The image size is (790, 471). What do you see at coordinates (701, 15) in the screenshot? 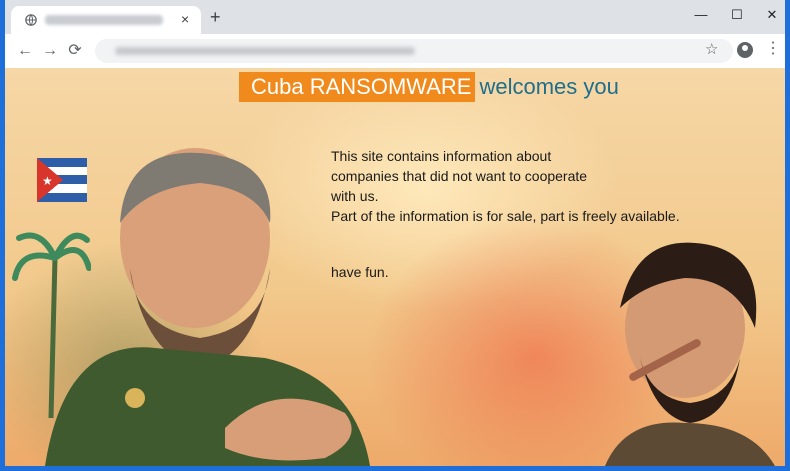
I see `minimize-button: —` at bounding box center [701, 15].